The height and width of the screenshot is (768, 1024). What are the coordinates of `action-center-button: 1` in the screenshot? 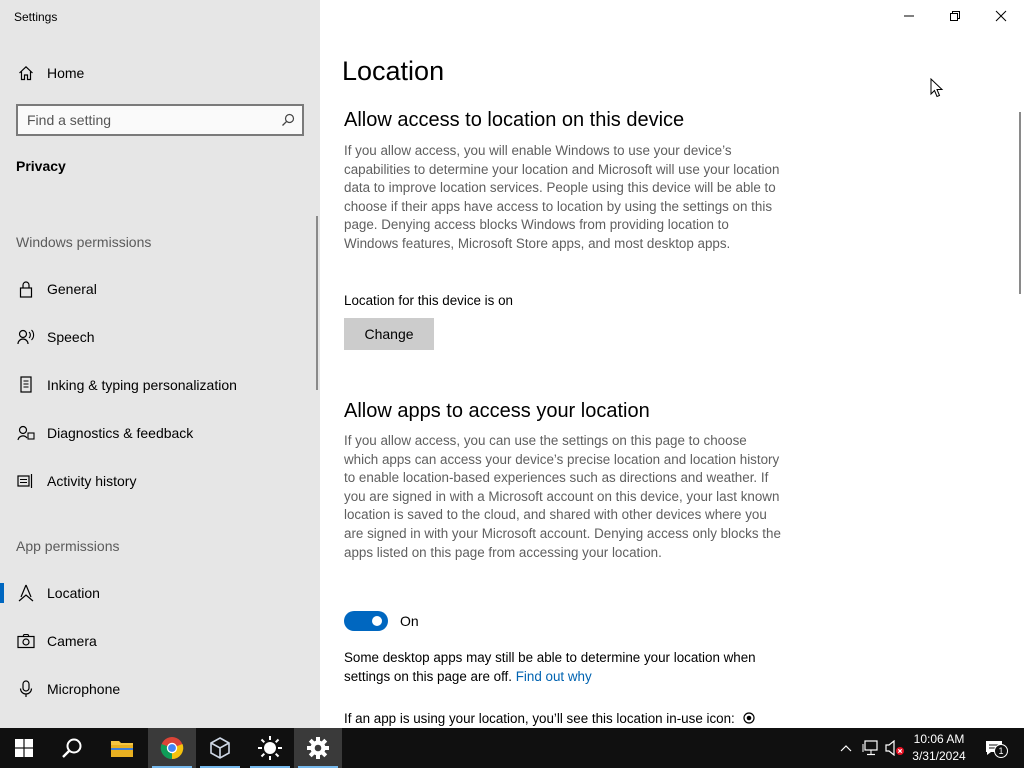 It's located at (994, 748).